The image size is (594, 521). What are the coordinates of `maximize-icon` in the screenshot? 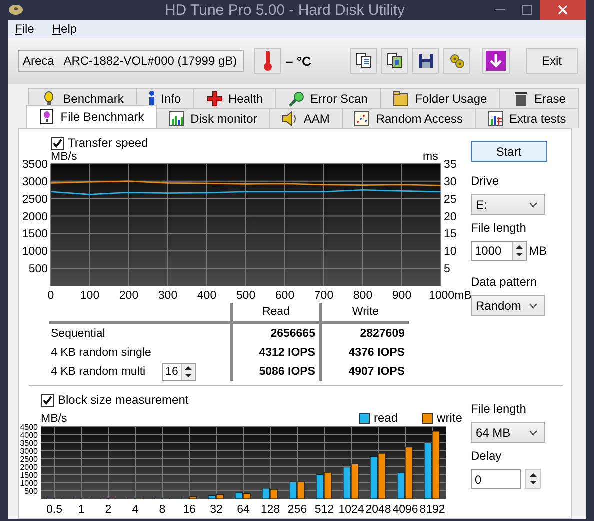 It's located at (527, 10).